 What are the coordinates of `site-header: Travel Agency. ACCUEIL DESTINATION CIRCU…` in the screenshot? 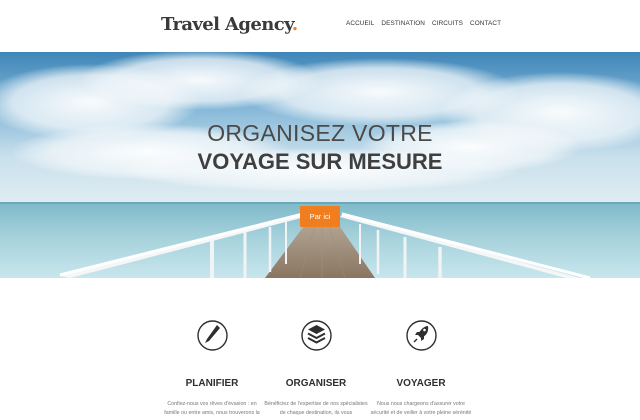 It's located at (320, 26).